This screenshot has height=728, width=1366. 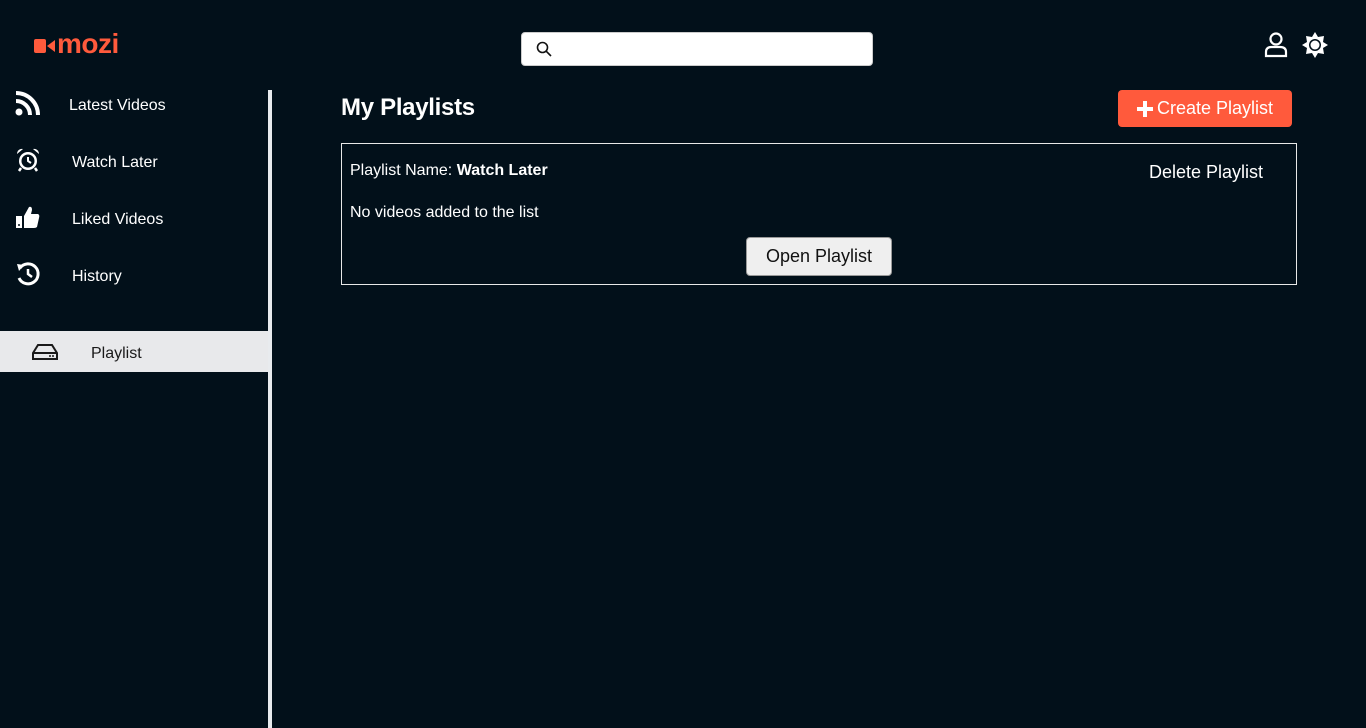 What do you see at coordinates (115, 162) in the screenshot?
I see `sidebar-item-label: Watch Later` at bounding box center [115, 162].